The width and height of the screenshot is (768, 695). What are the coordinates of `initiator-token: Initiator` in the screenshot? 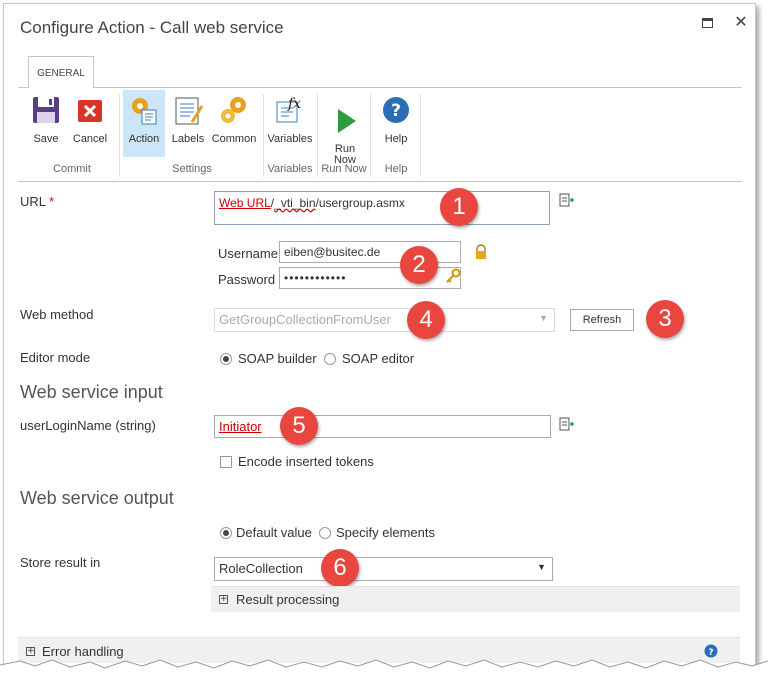 It's located at (240, 426).